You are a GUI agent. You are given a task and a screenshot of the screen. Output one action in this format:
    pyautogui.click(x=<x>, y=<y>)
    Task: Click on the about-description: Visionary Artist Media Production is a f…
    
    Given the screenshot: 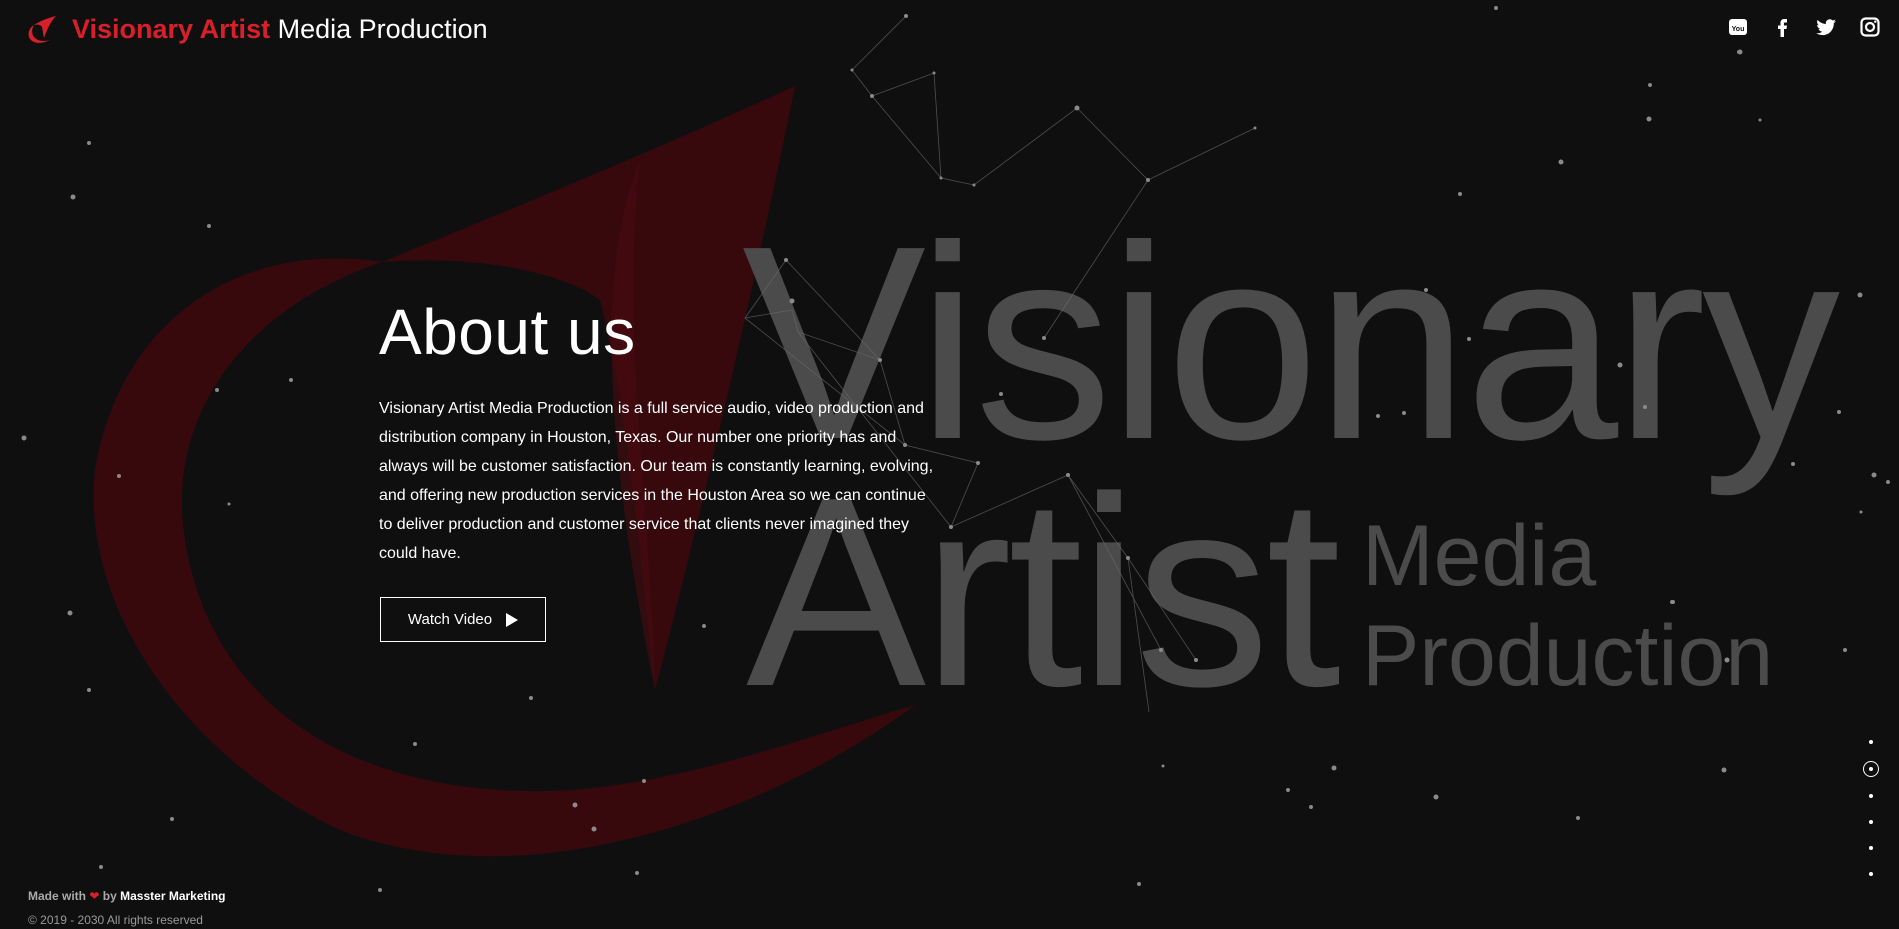 What is the action you would take?
    pyautogui.click(x=656, y=481)
    